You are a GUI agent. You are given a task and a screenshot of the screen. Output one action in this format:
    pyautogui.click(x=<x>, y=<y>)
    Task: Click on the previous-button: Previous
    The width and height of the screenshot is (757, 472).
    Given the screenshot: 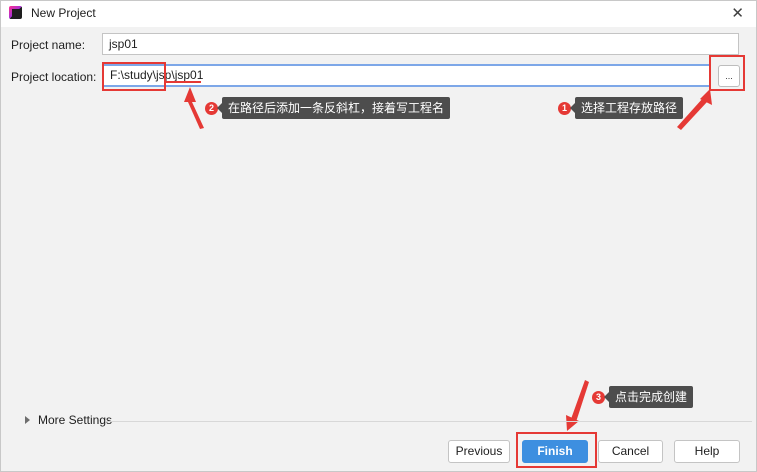 What is the action you would take?
    pyautogui.click(x=479, y=451)
    